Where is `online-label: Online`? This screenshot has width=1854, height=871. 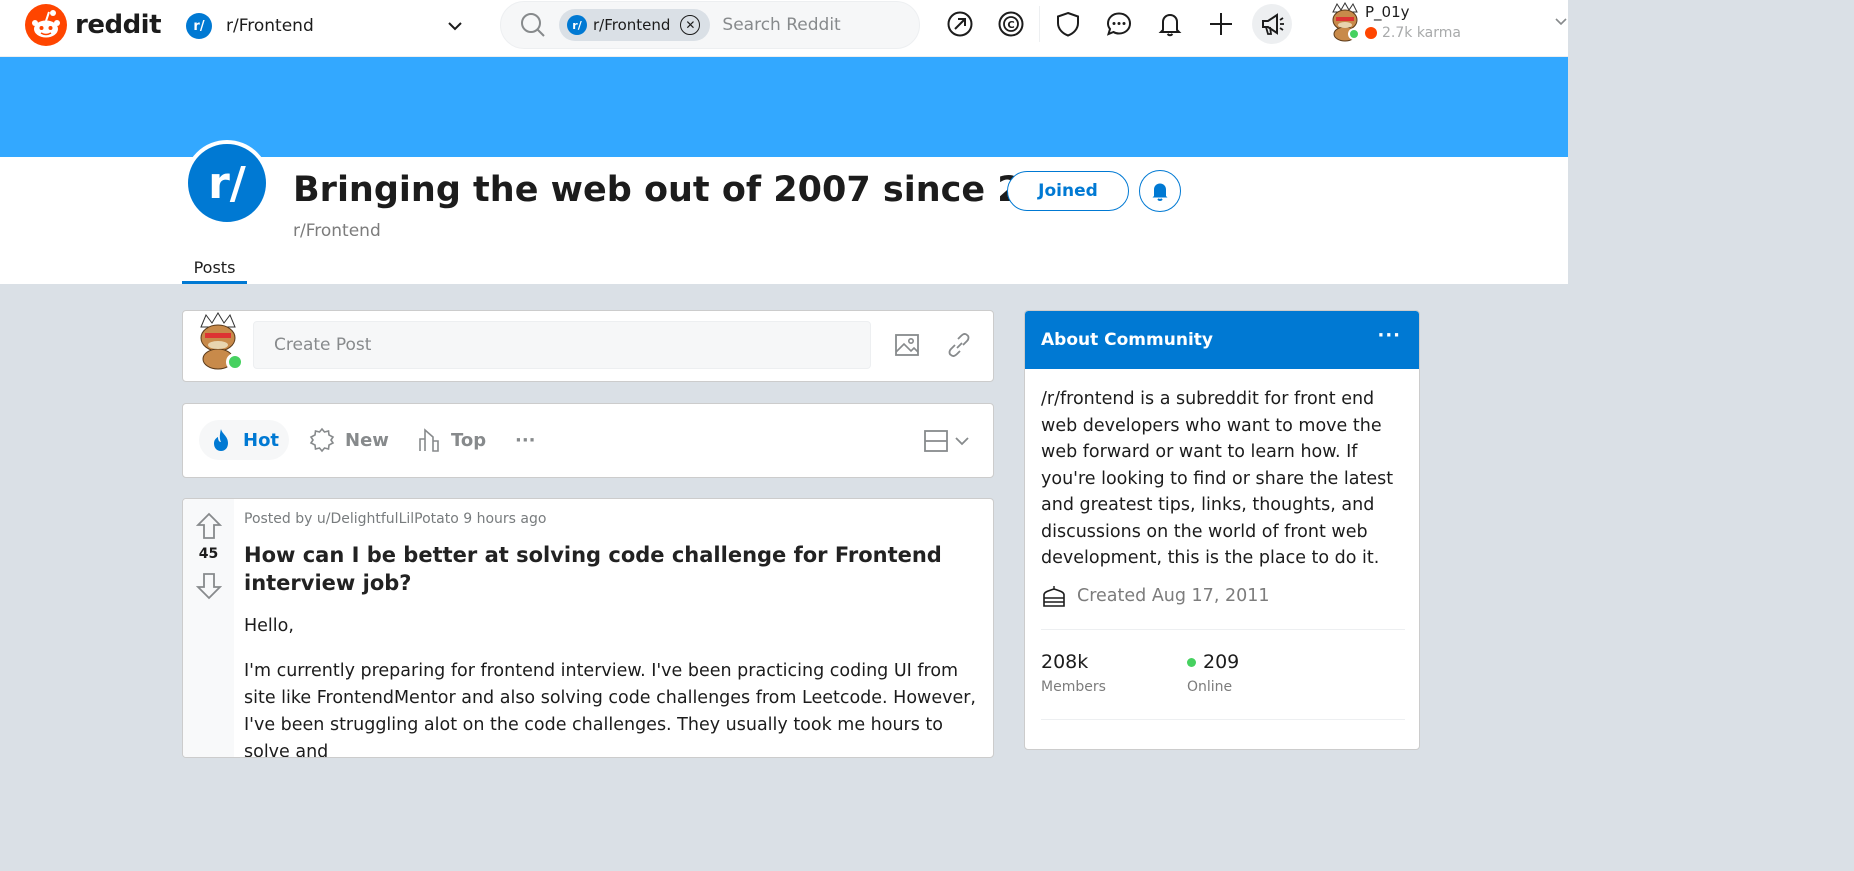
online-label: Online is located at coordinates (1210, 687).